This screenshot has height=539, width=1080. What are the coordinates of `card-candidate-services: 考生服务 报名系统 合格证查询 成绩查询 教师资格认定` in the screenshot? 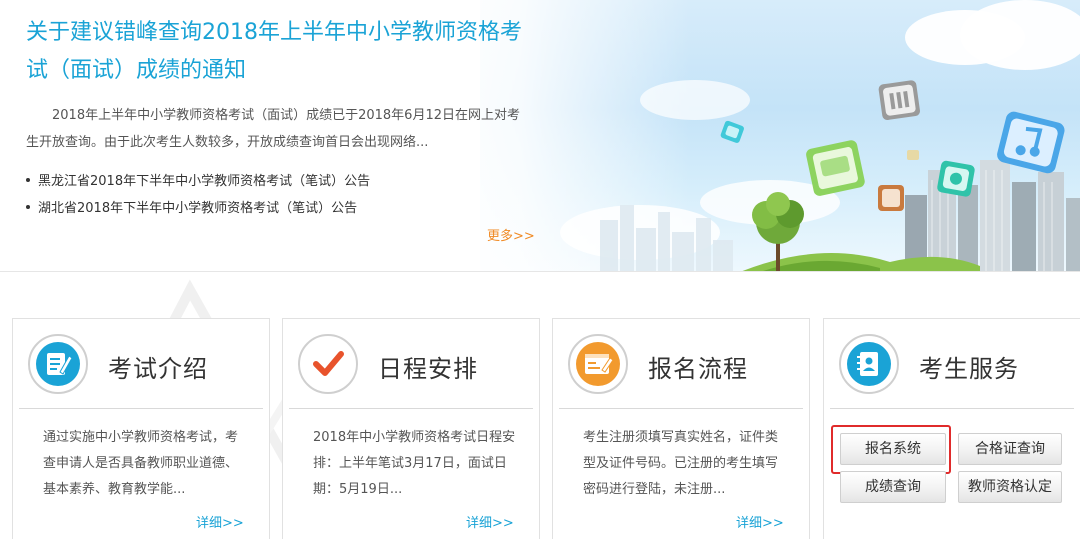 It's located at (951, 428).